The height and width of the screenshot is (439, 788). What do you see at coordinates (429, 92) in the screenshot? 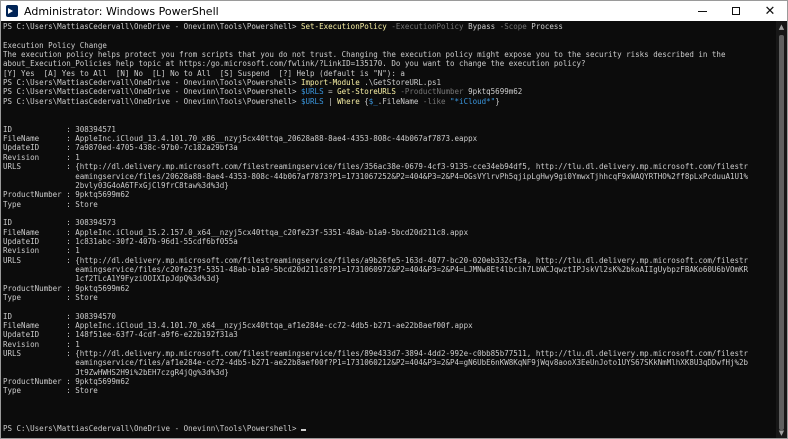
I see `console-text: -ProductNumber` at bounding box center [429, 92].